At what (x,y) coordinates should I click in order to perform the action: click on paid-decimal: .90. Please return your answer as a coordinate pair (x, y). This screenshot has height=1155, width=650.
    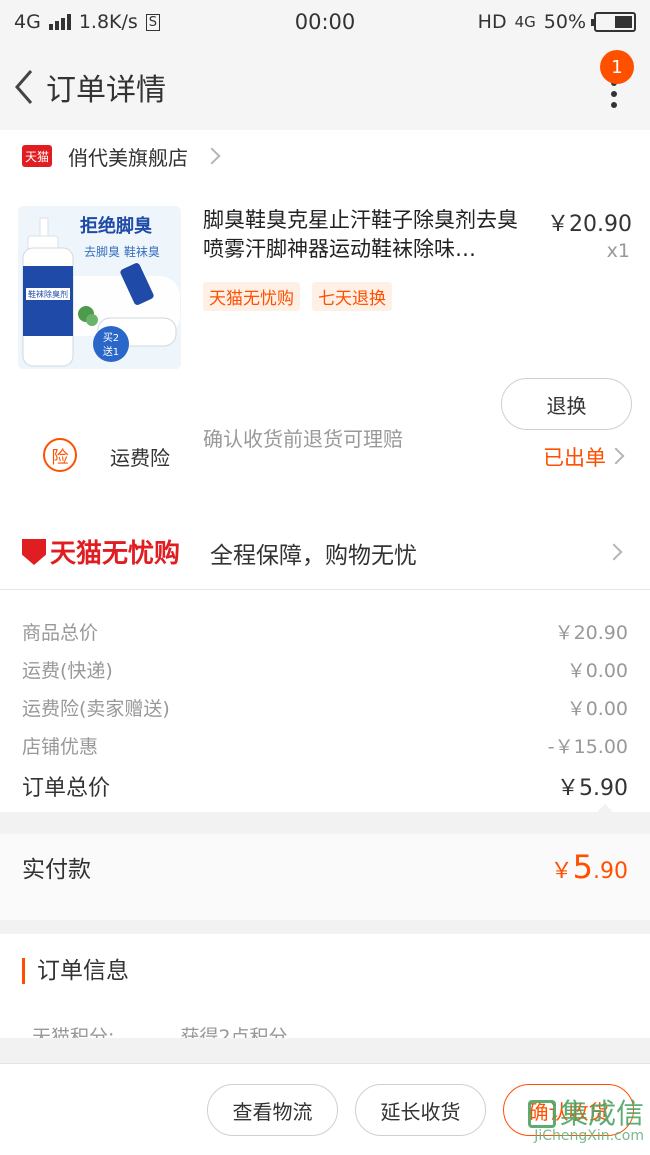
    Looking at the image, I should click on (610, 871).